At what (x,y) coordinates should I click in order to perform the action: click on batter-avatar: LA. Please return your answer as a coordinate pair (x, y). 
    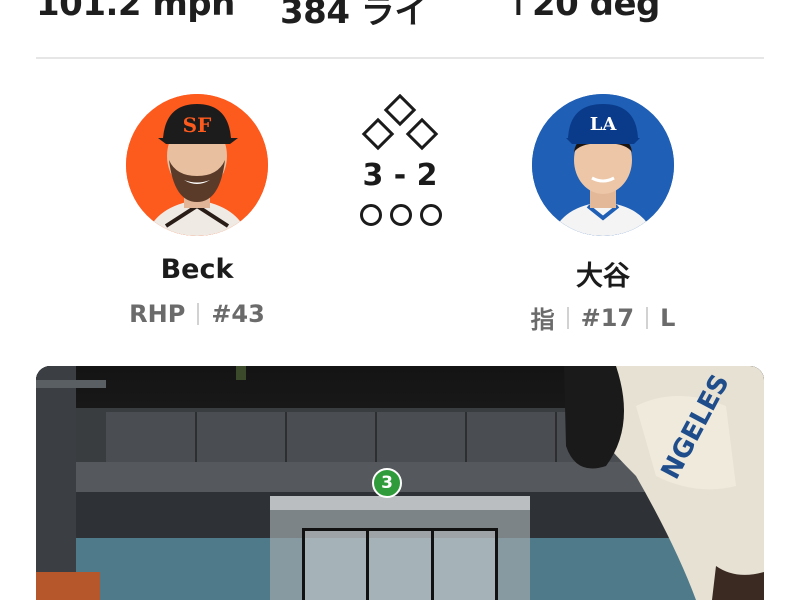
    Looking at the image, I should click on (603, 165).